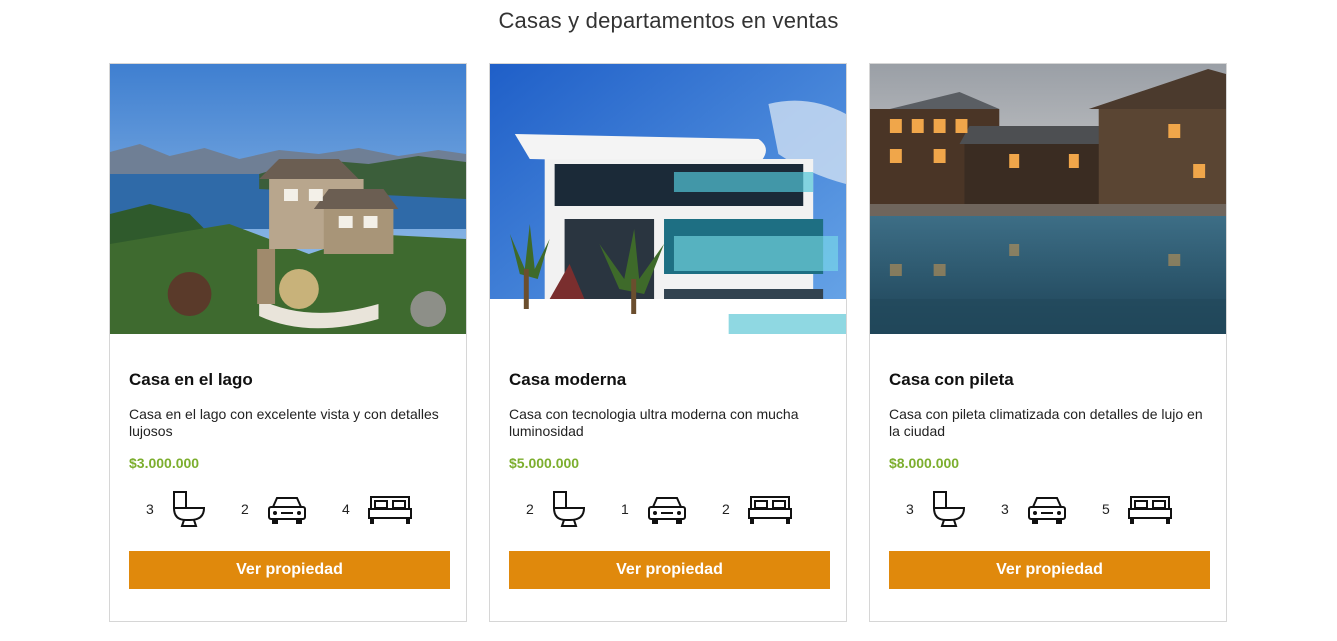 This screenshot has width=1337, height=641. Describe the element at coordinates (668, 199) in the screenshot. I see `property-image-modern-house` at that location.